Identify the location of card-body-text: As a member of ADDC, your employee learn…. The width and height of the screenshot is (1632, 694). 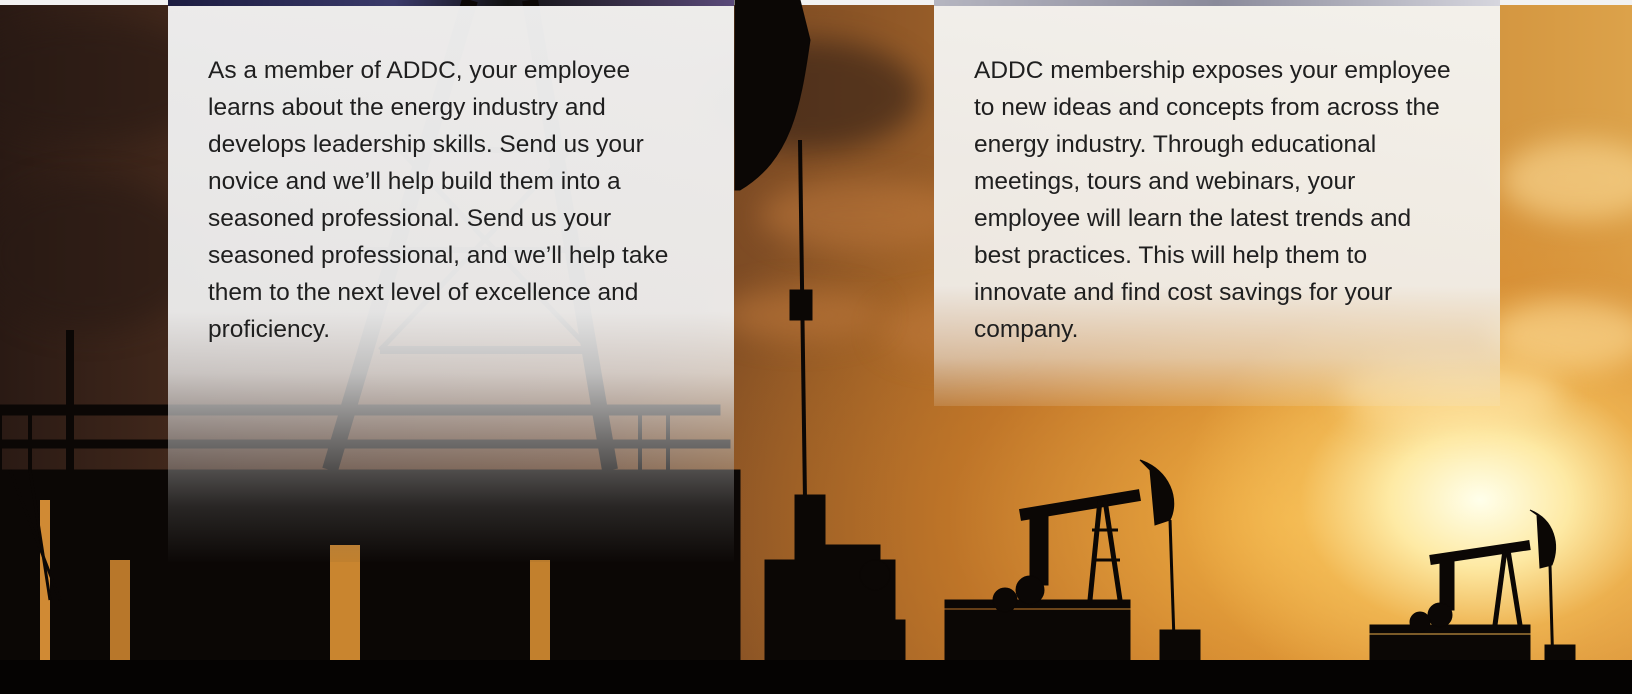
(438, 200).